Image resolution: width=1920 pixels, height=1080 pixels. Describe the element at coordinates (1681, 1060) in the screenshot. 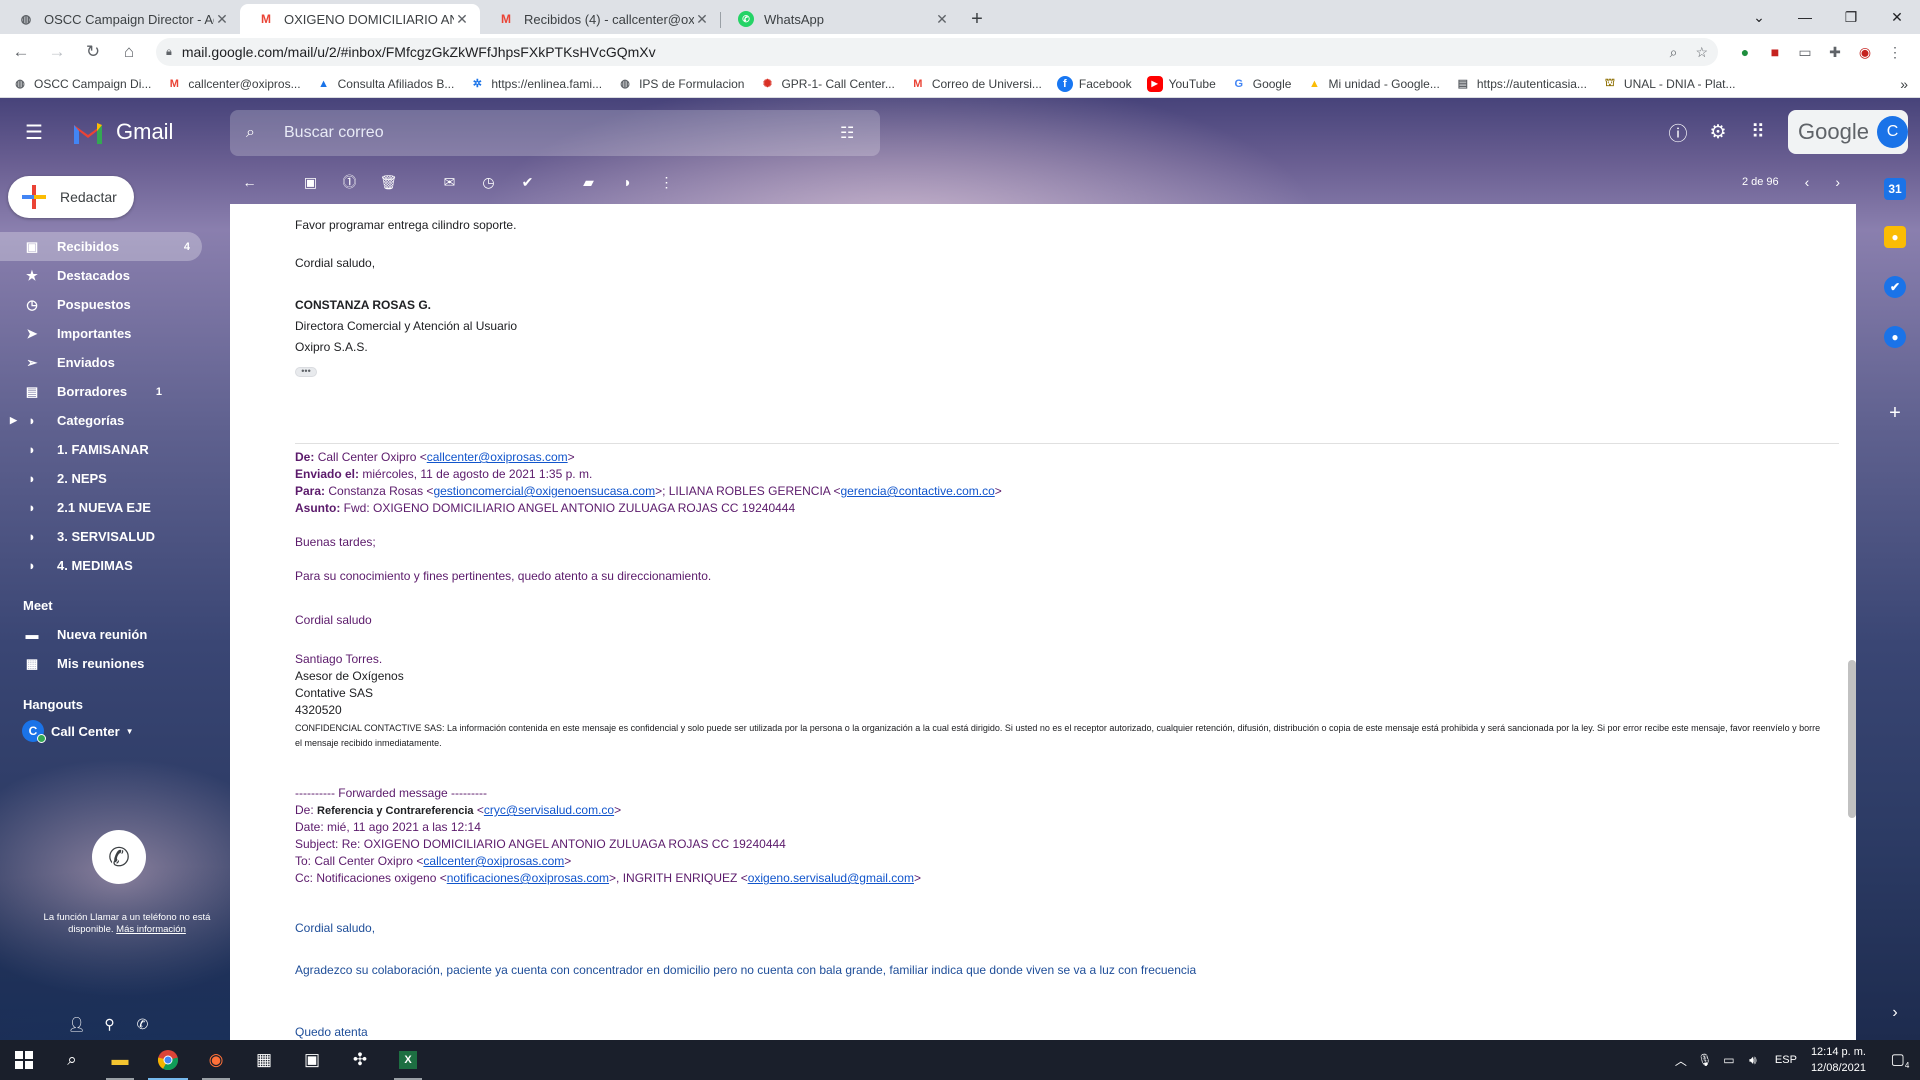

I see `chevron-up-icon: ︿` at that location.